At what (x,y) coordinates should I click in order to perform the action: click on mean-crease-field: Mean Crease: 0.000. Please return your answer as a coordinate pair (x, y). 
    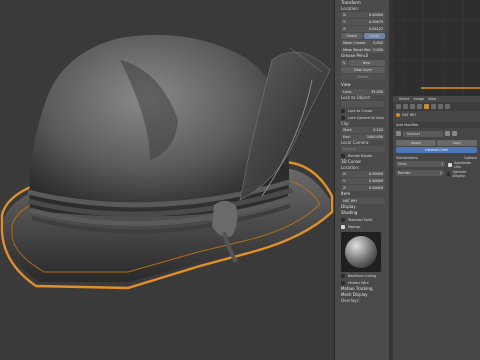
    Looking at the image, I should click on (363, 43).